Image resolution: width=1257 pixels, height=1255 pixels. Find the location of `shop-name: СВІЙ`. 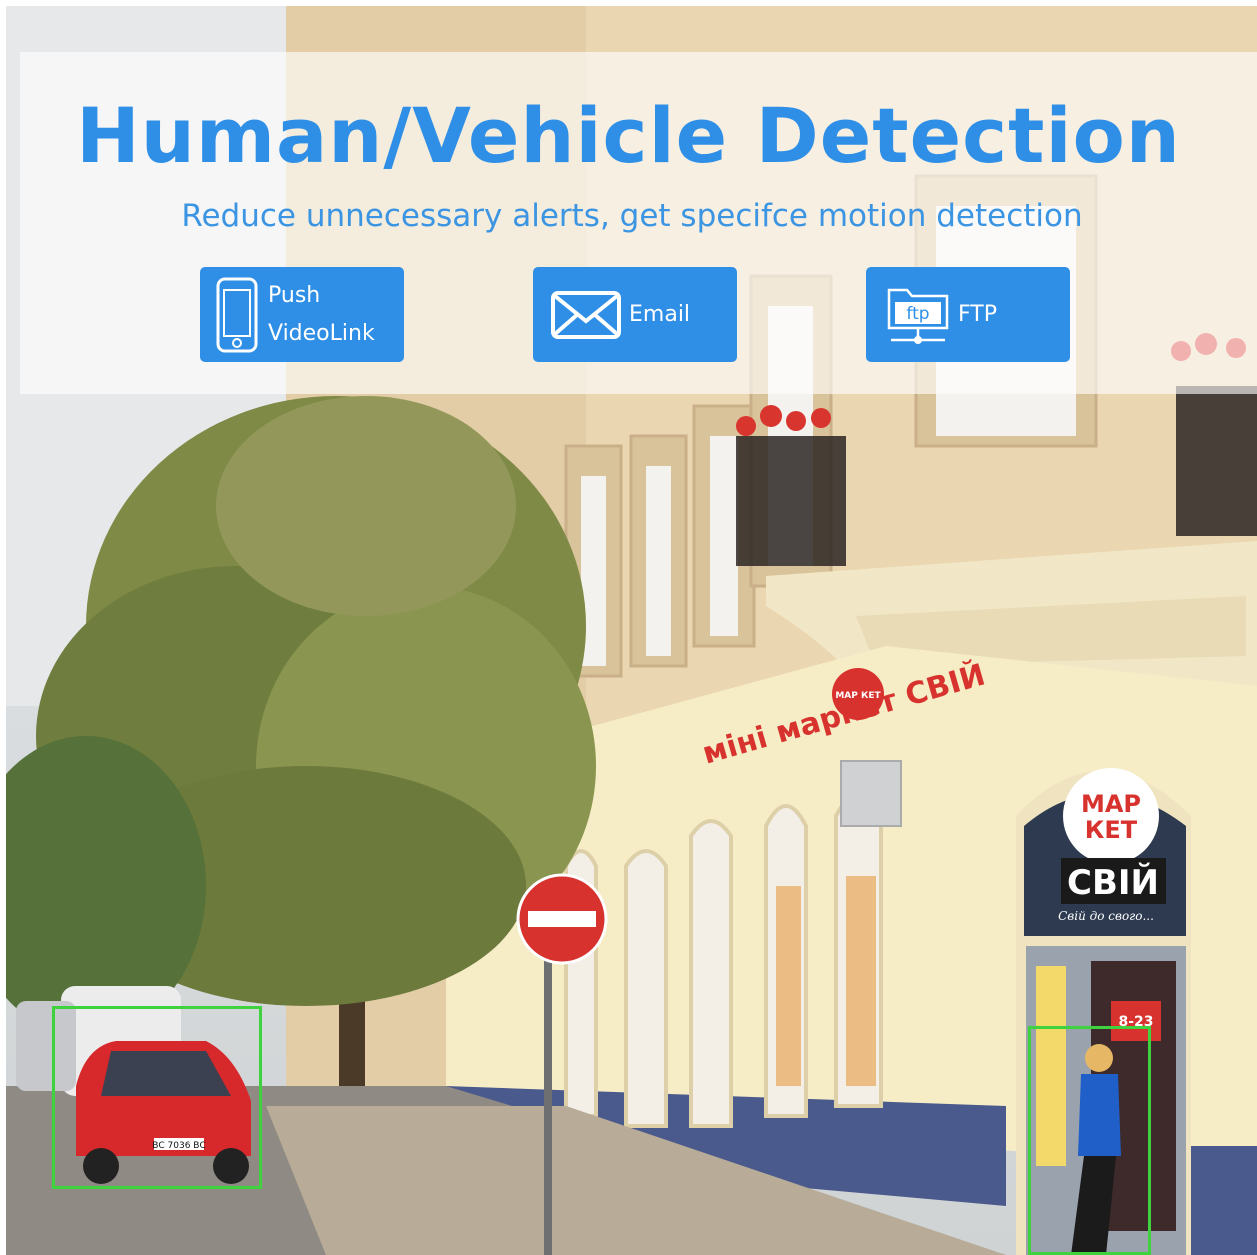

shop-name: СВІЙ is located at coordinates (1113, 882).